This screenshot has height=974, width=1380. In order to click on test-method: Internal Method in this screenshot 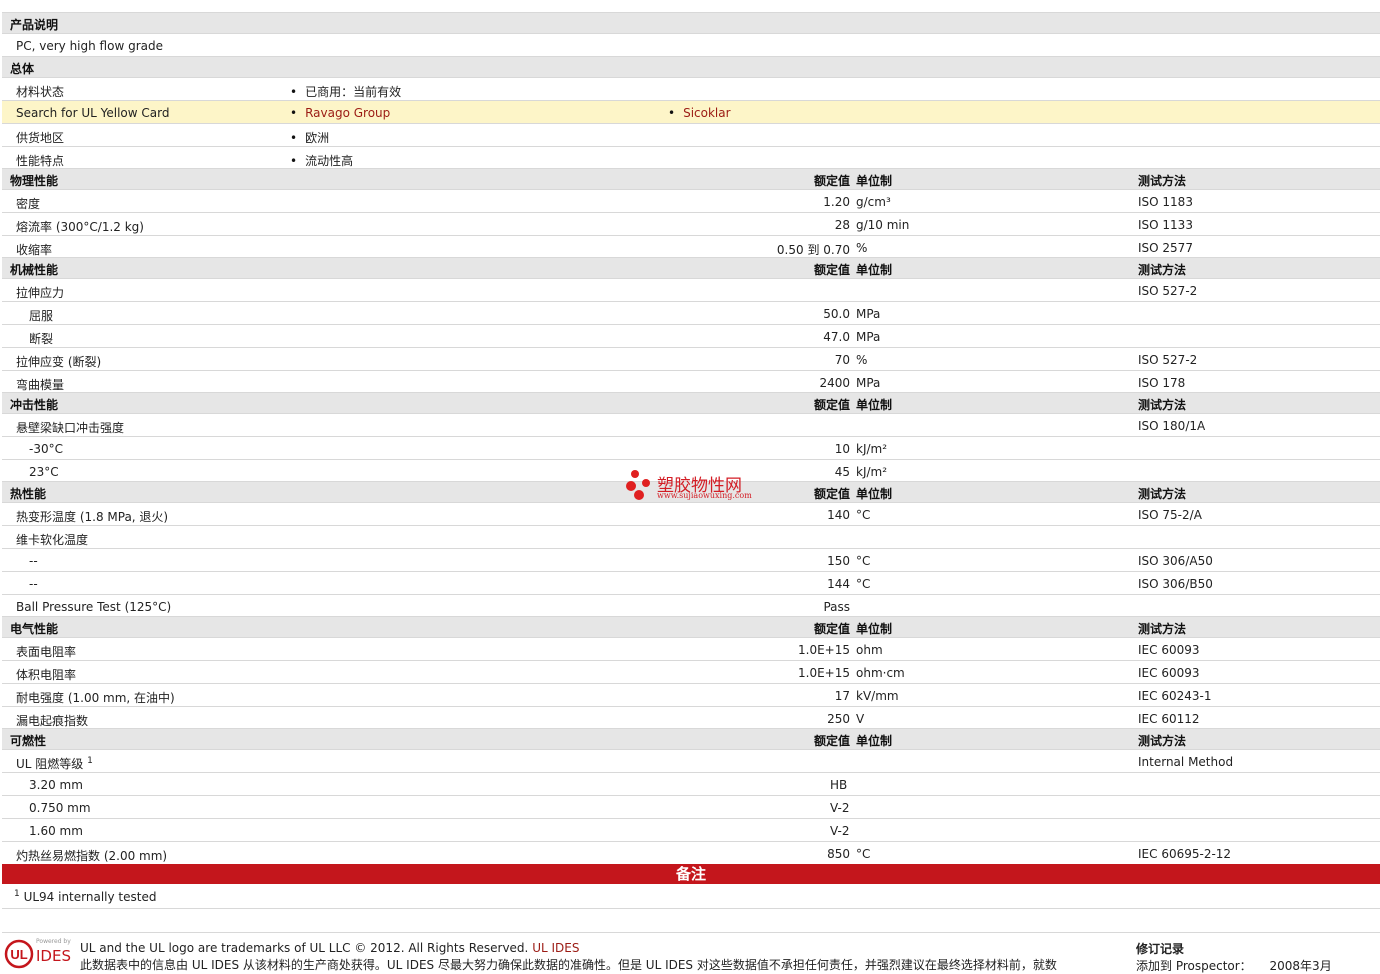, I will do `click(1186, 762)`.